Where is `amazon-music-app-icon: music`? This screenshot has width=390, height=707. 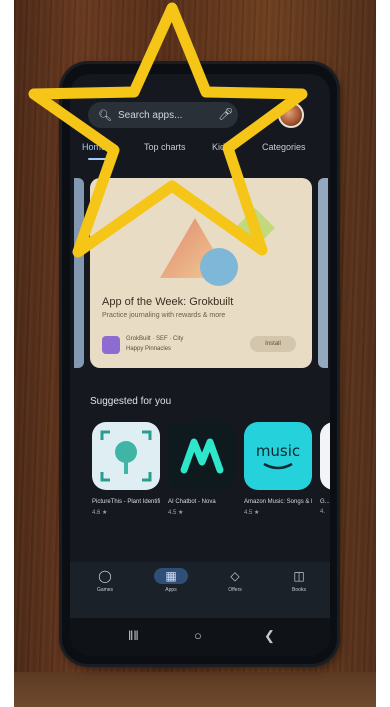 amazon-music-app-icon: music is located at coordinates (278, 456).